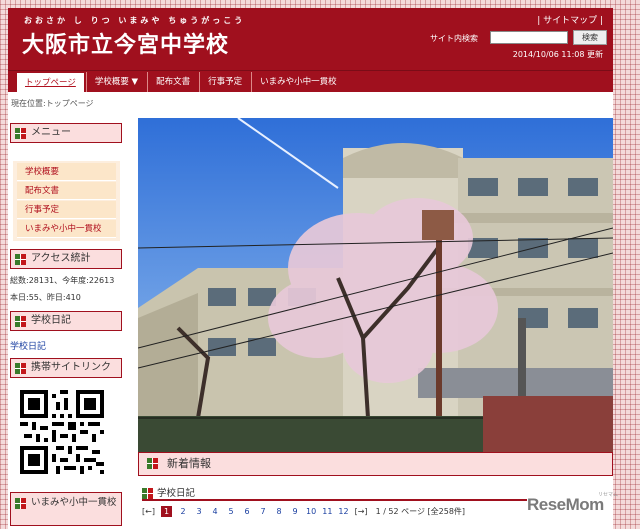 Image resolution: width=640 pixels, height=529 pixels. I want to click on qr-code, so click(62, 432).